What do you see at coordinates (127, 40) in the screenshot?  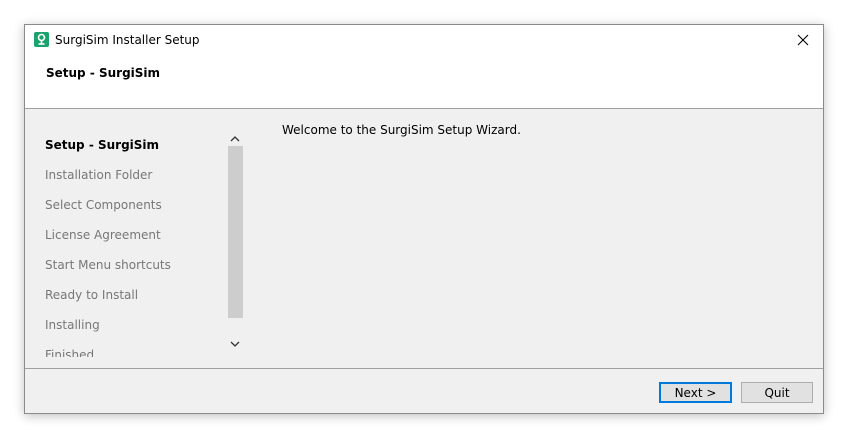 I see `window-title: SurgiSim Installer Setup` at bounding box center [127, 40].